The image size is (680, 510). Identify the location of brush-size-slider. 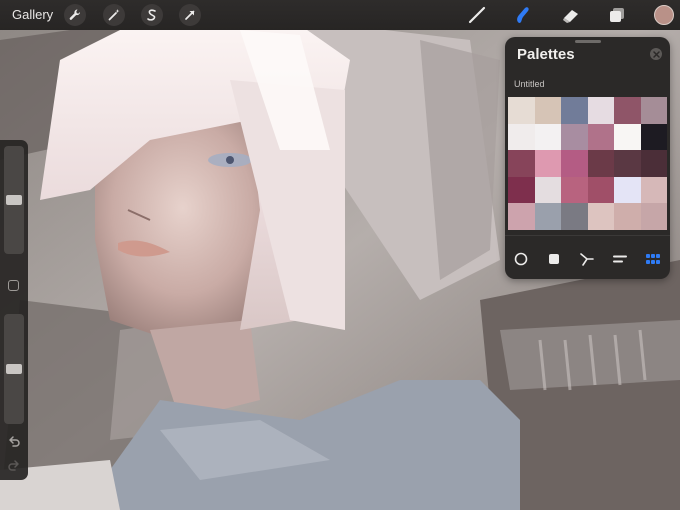
(14, 200).